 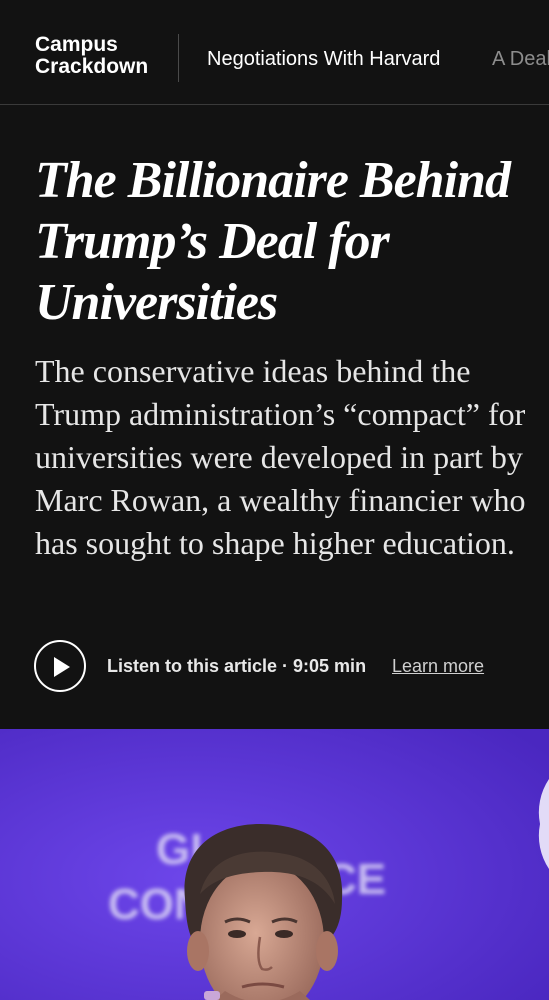 I want to click on header-divider, so click(x=178, y=58).